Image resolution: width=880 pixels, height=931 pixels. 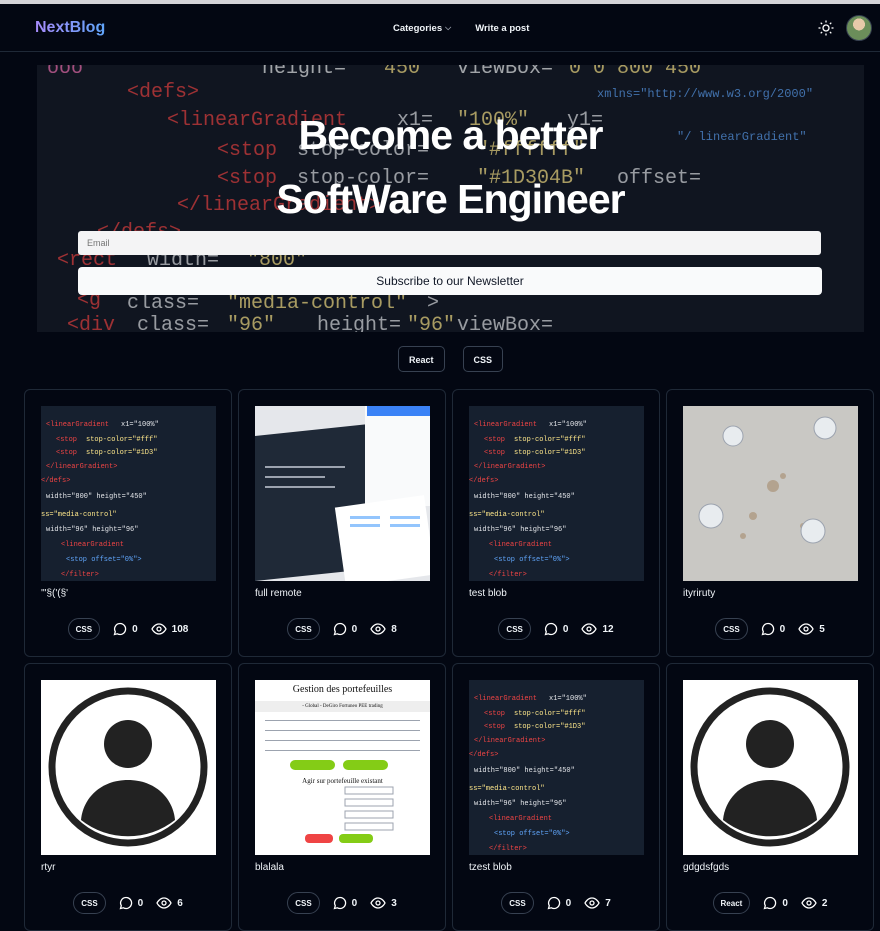 I want to click on post-title: test blob, so click(x=488, y=593).